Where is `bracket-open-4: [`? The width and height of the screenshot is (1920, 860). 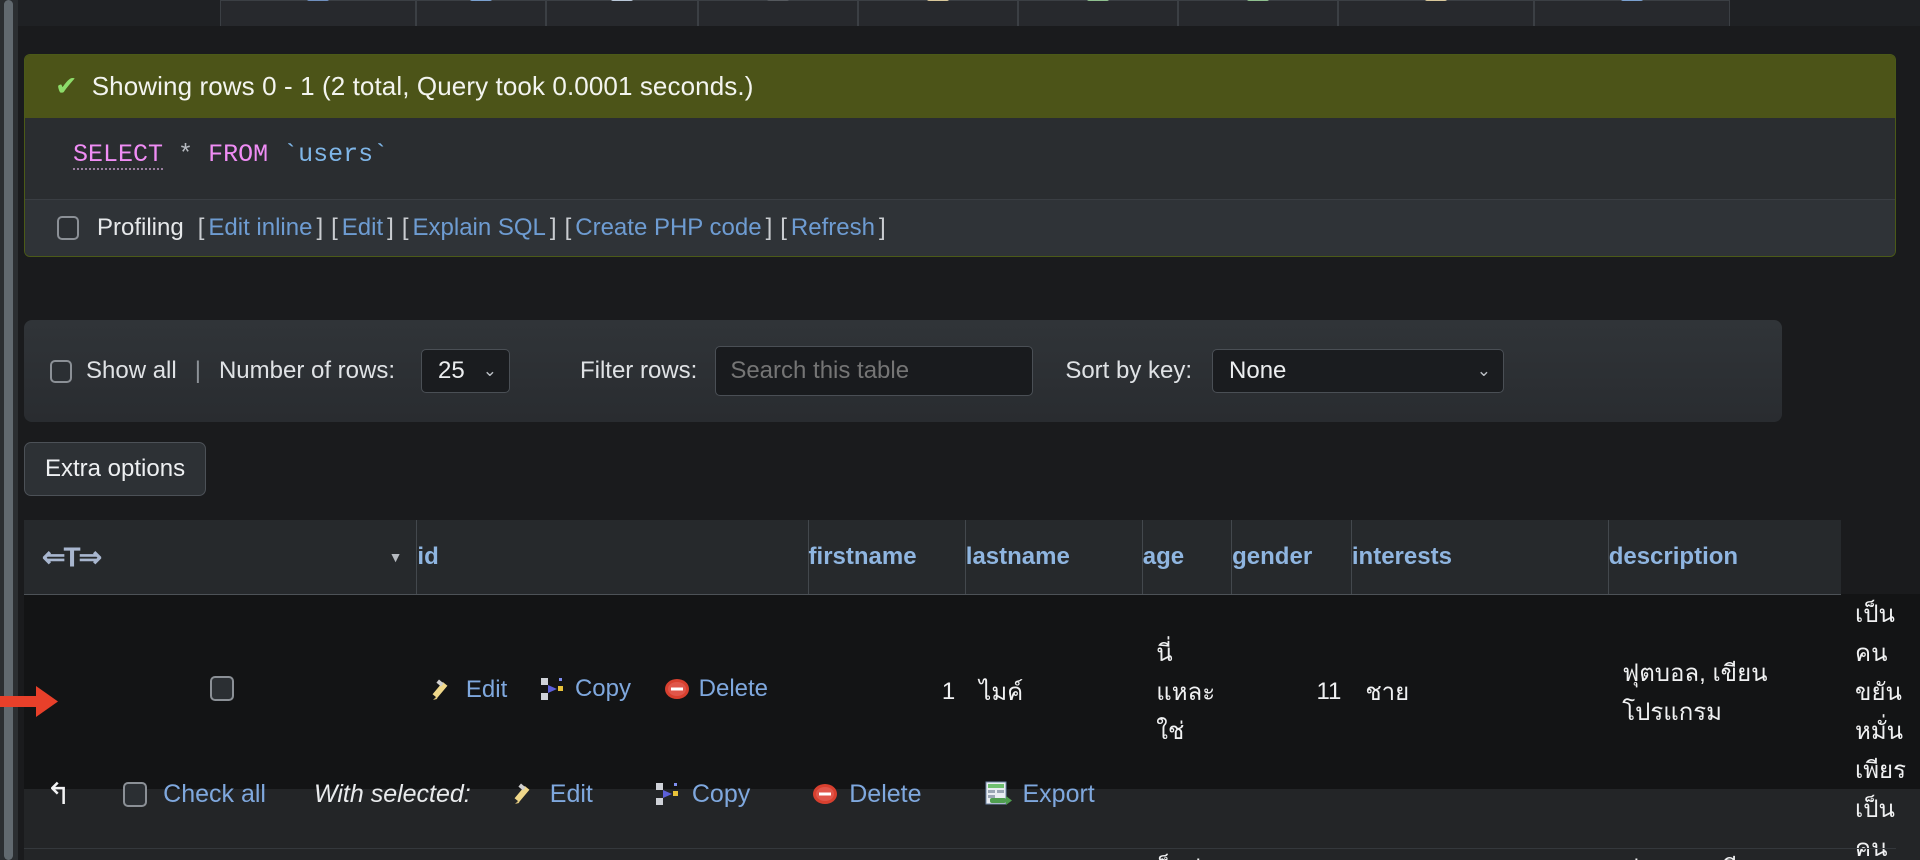
bracket-open-4: [ is located at coordinates (568, 227).